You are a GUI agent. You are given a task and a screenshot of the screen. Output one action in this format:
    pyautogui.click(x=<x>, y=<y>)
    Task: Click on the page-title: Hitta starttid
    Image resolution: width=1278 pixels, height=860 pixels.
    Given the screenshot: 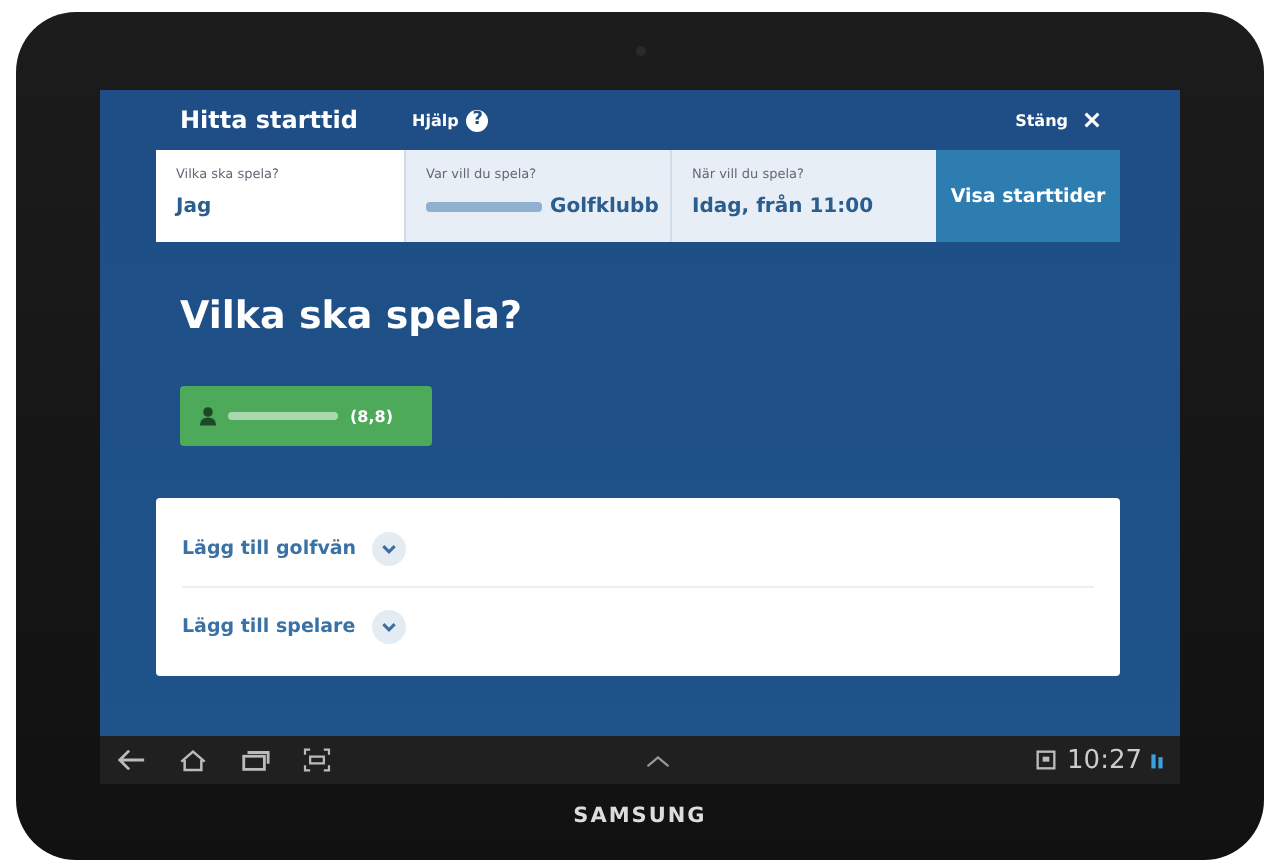 What is the action you would take?
    pyautogui.click(x=270, y=120)
    